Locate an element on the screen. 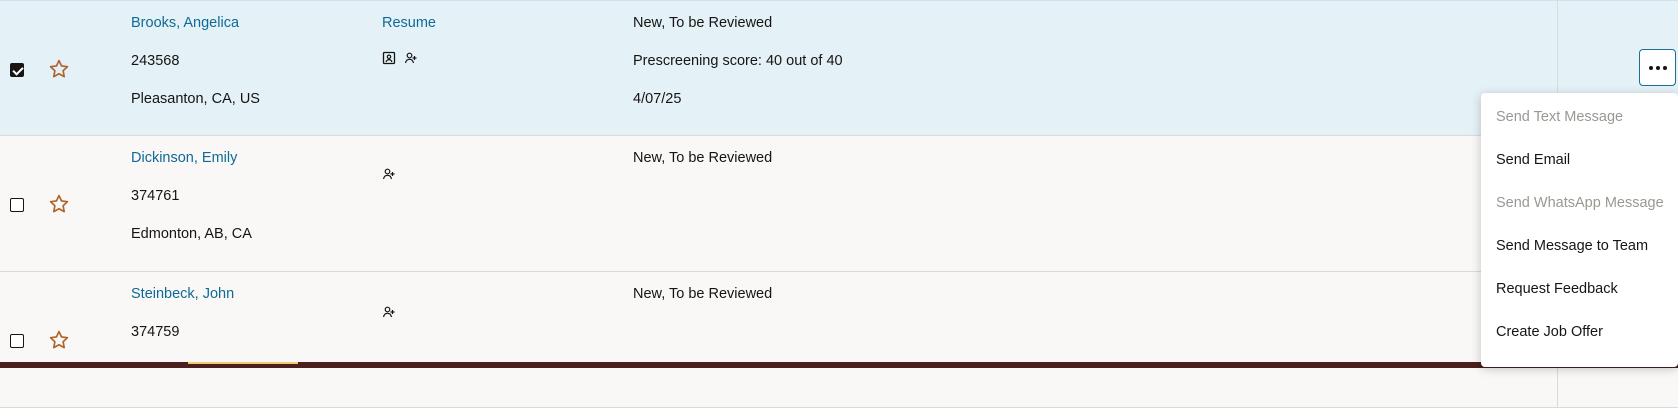 The width and height of the screenshot is (1678, 408). bottom-bar-accent is located at coordinates (243, 363).